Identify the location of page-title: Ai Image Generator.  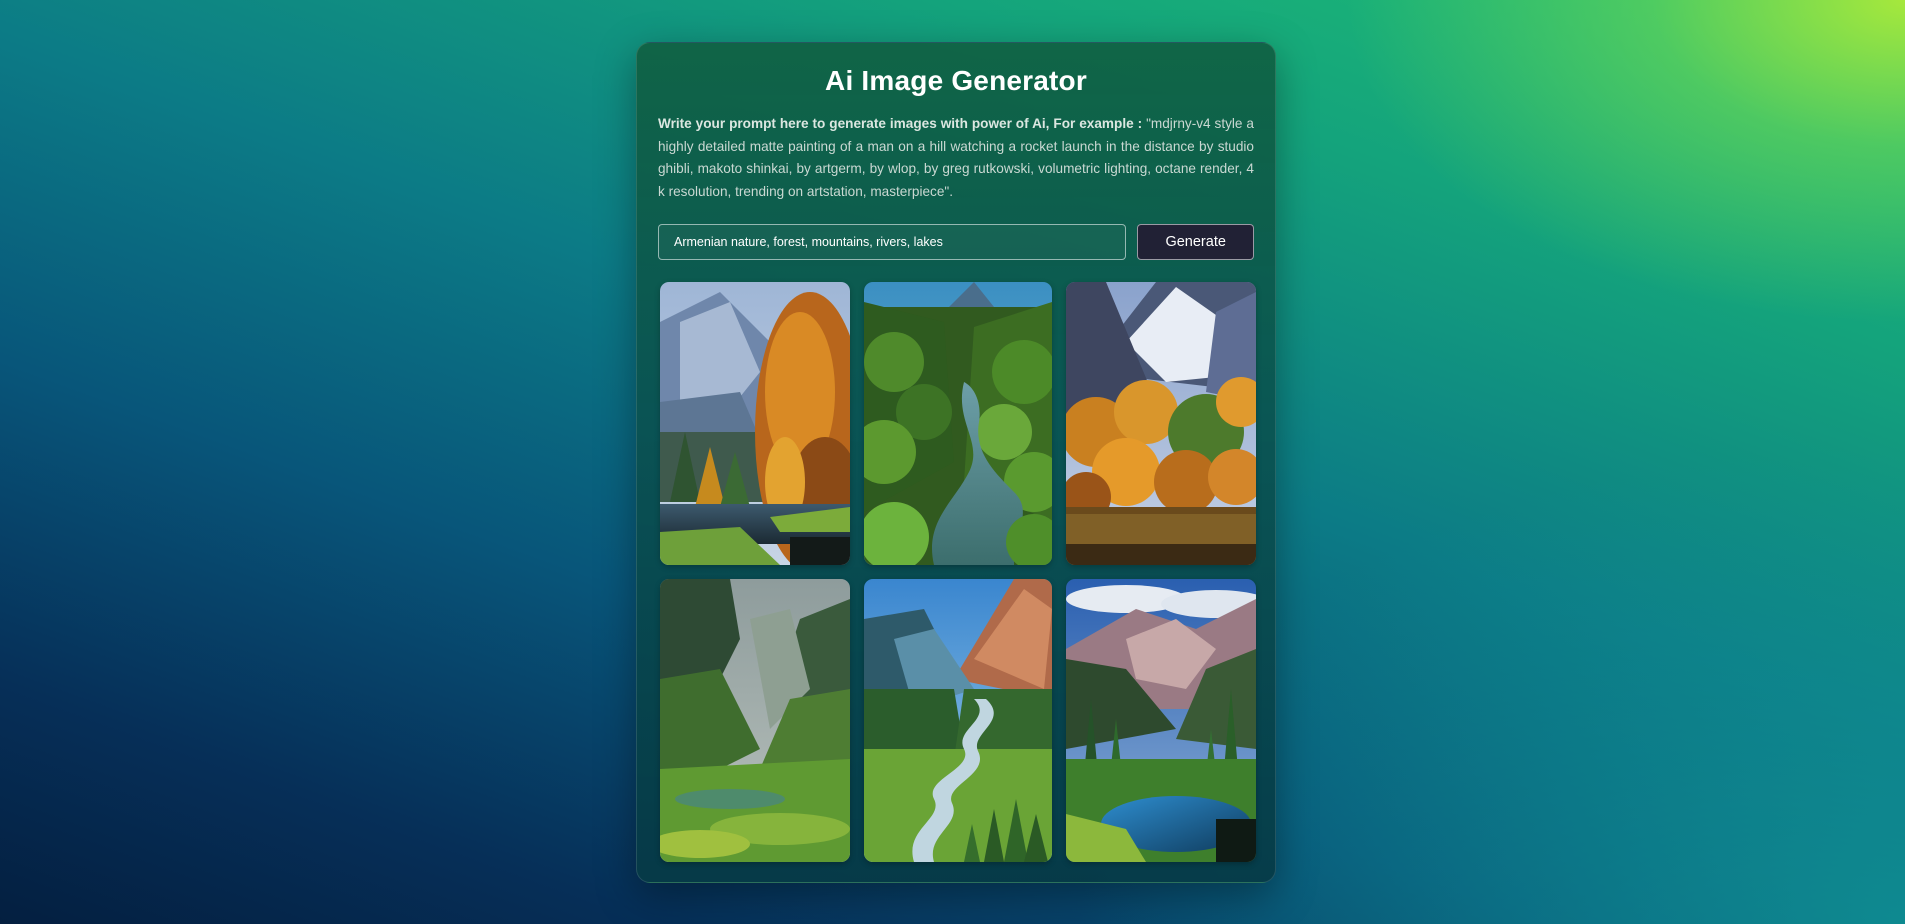
(956, 80).